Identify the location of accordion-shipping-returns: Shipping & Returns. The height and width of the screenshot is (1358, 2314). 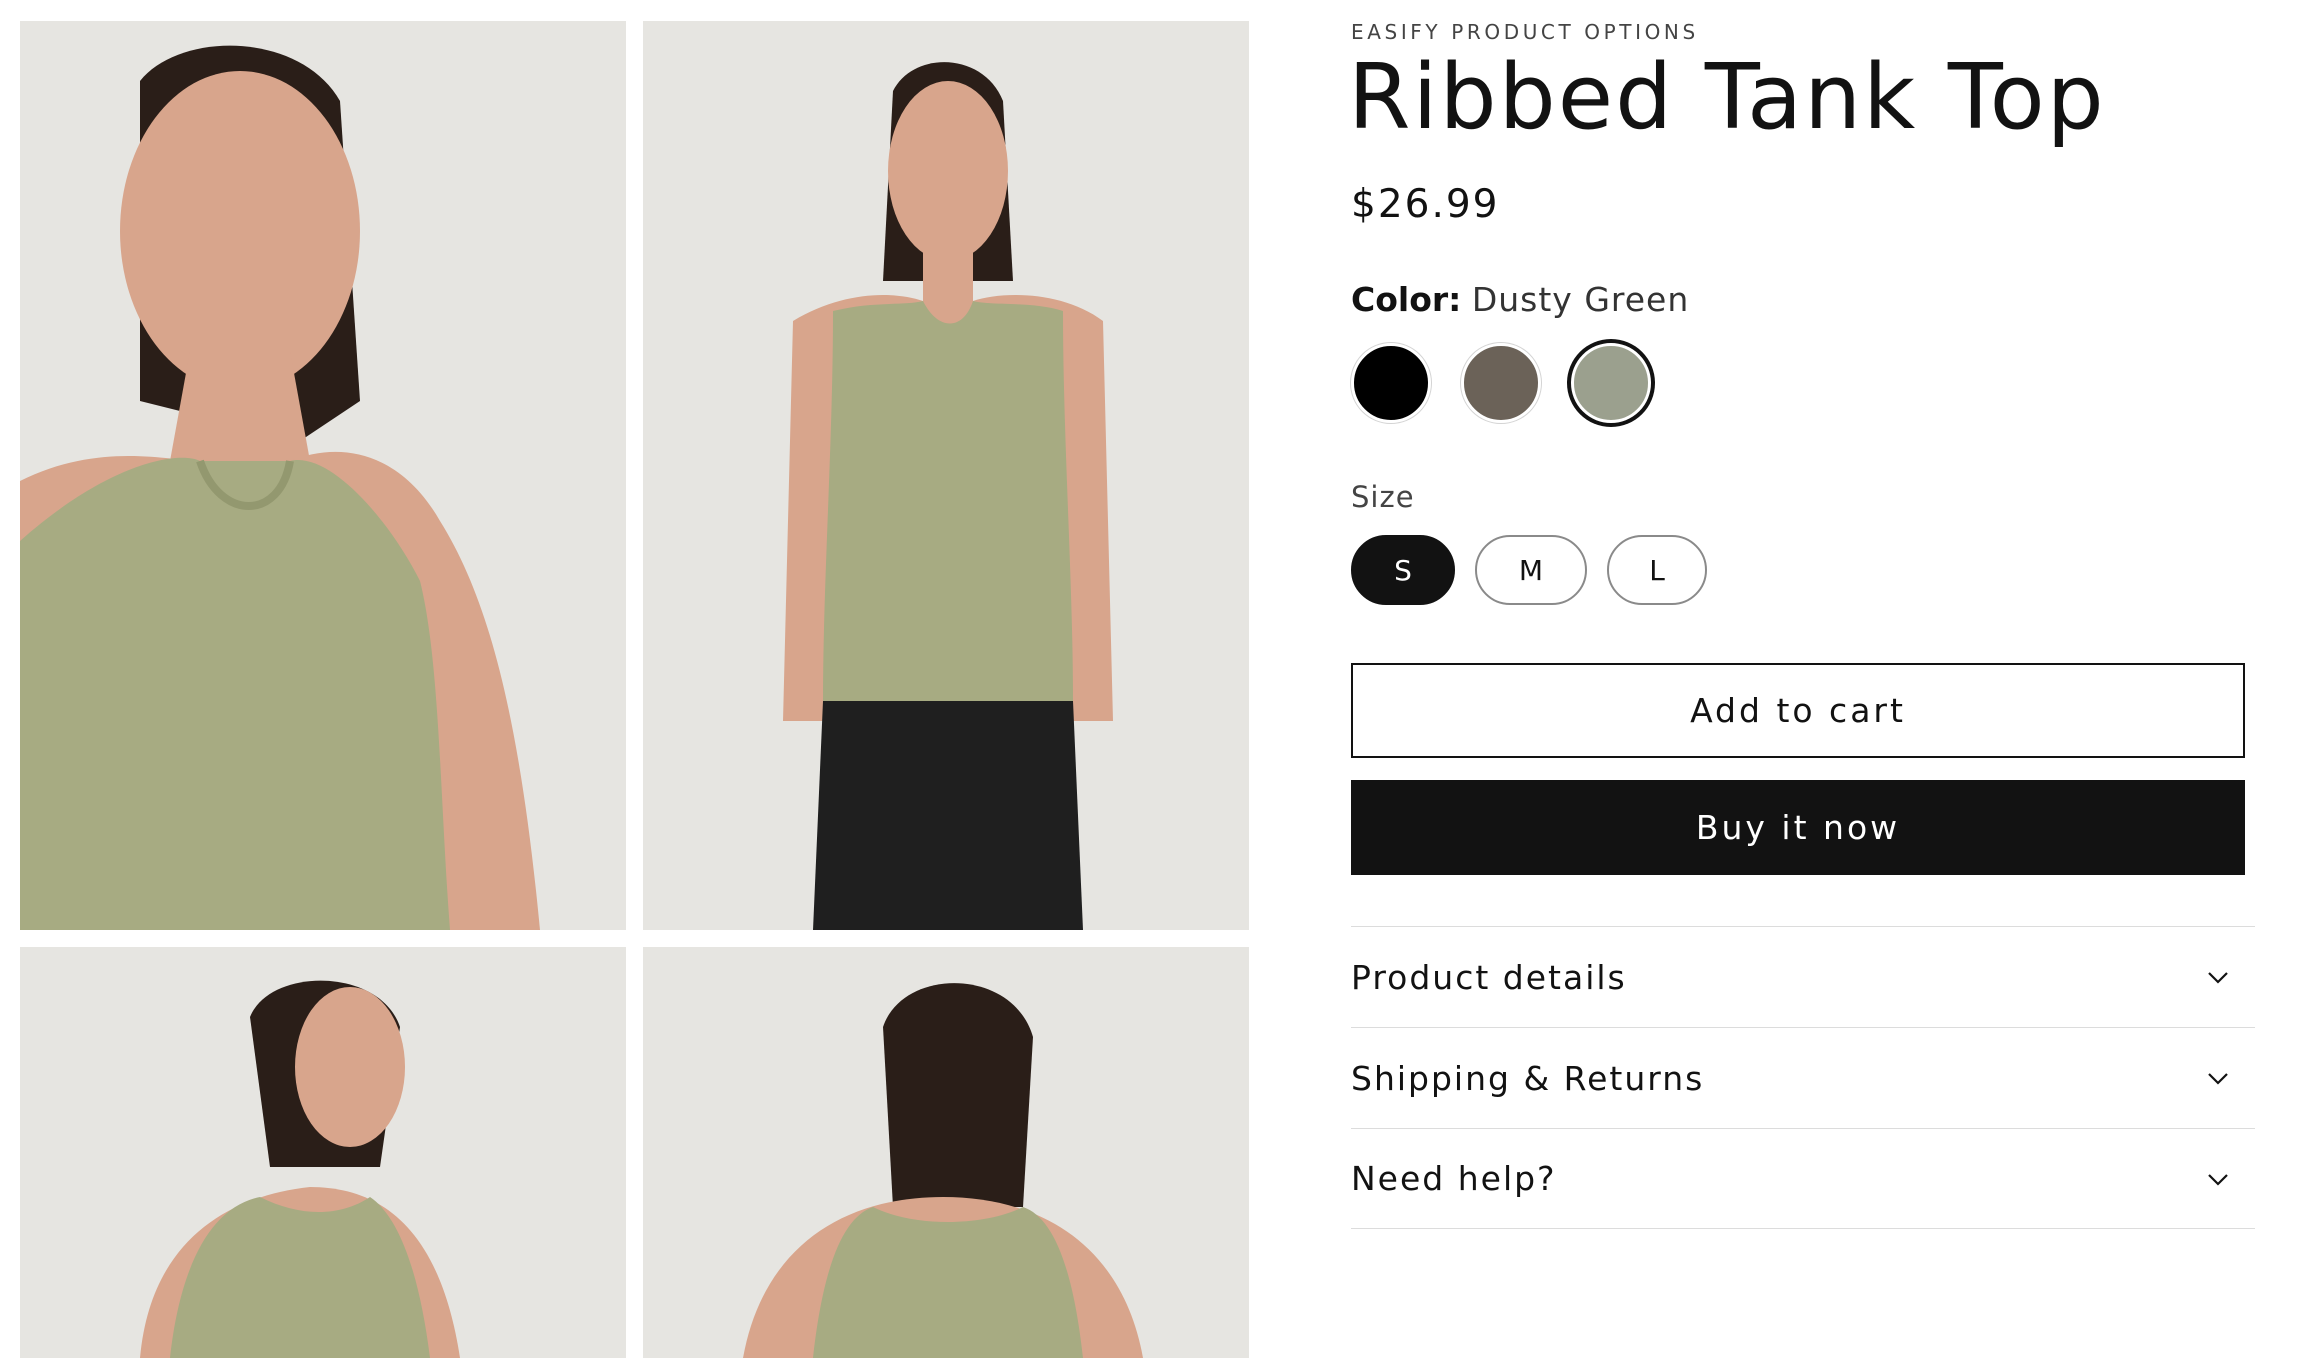
(1803, 1077).